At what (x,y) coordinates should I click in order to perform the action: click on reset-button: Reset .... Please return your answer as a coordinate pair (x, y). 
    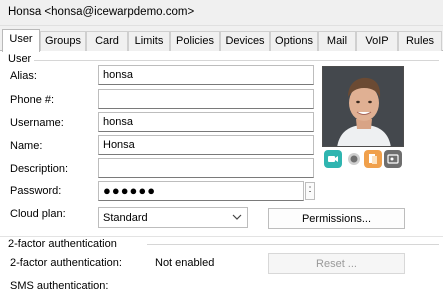
    Looking at the image, I should click on (336, 263).